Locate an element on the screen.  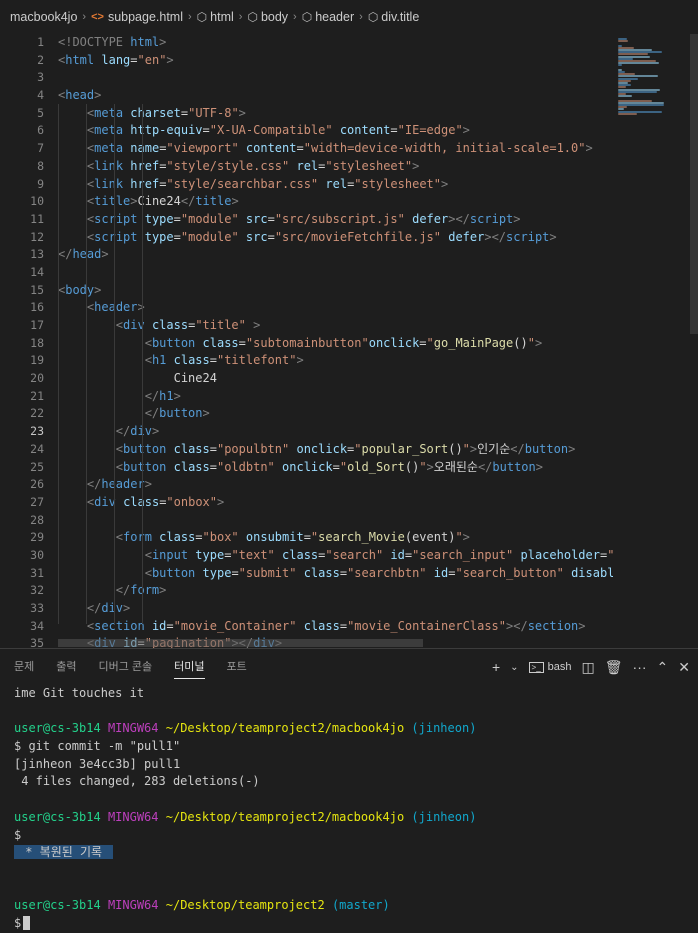
code-token: "en" is located at coordinates (152, 59).